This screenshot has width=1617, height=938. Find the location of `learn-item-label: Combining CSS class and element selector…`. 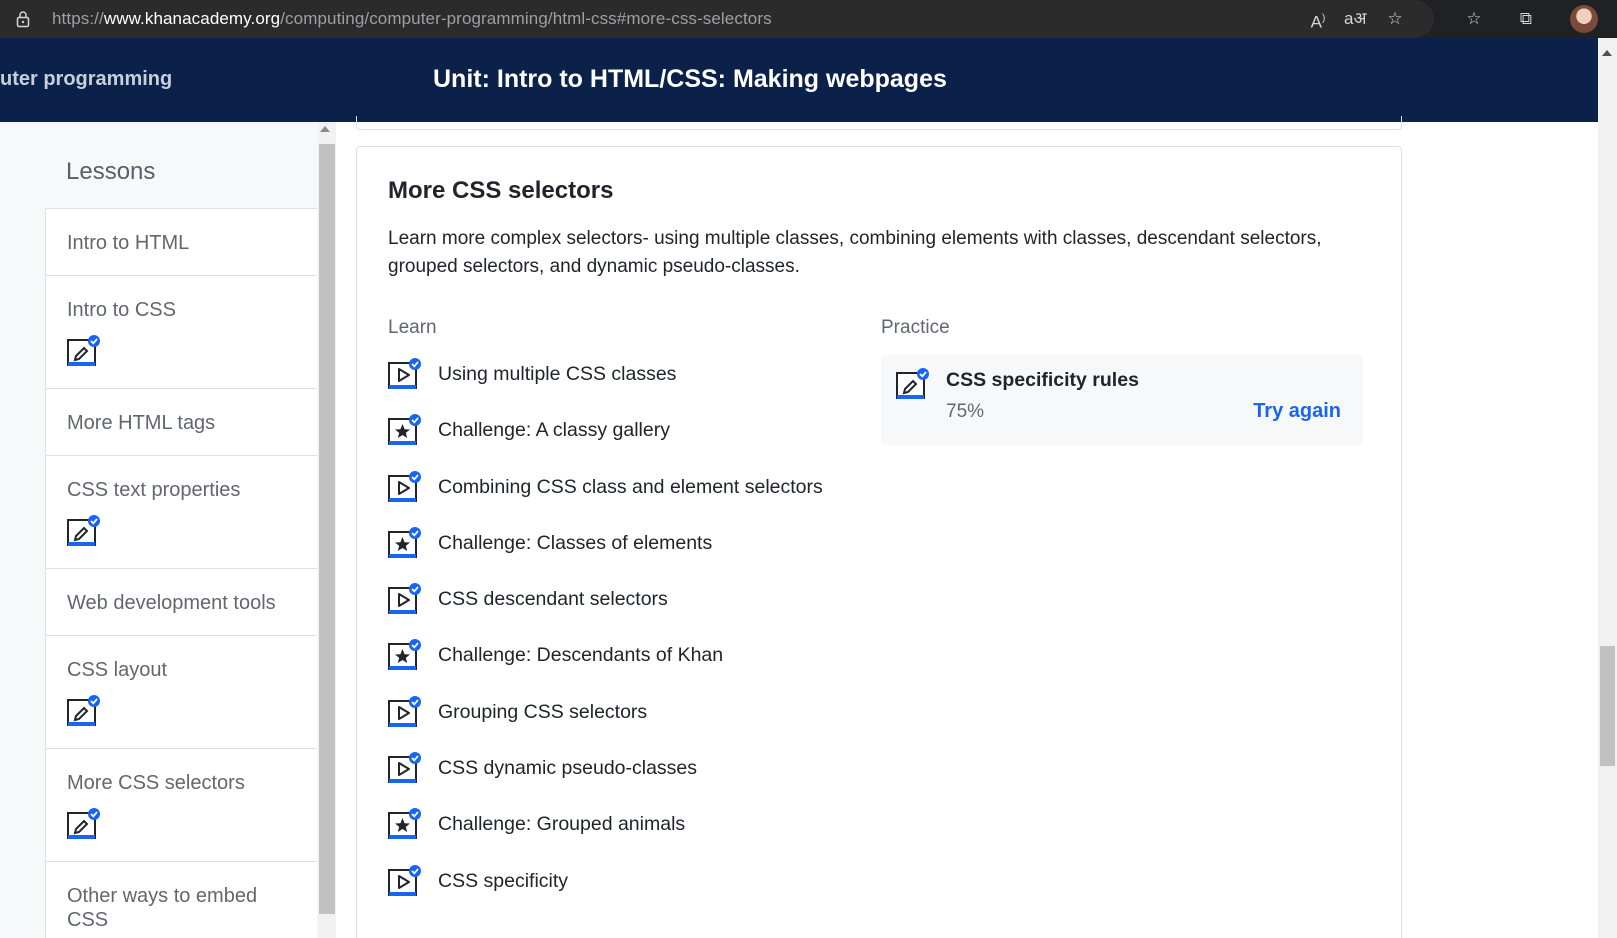

learn-item-label: Combining CSS class and element selector… is located at coordinates (630, 487).